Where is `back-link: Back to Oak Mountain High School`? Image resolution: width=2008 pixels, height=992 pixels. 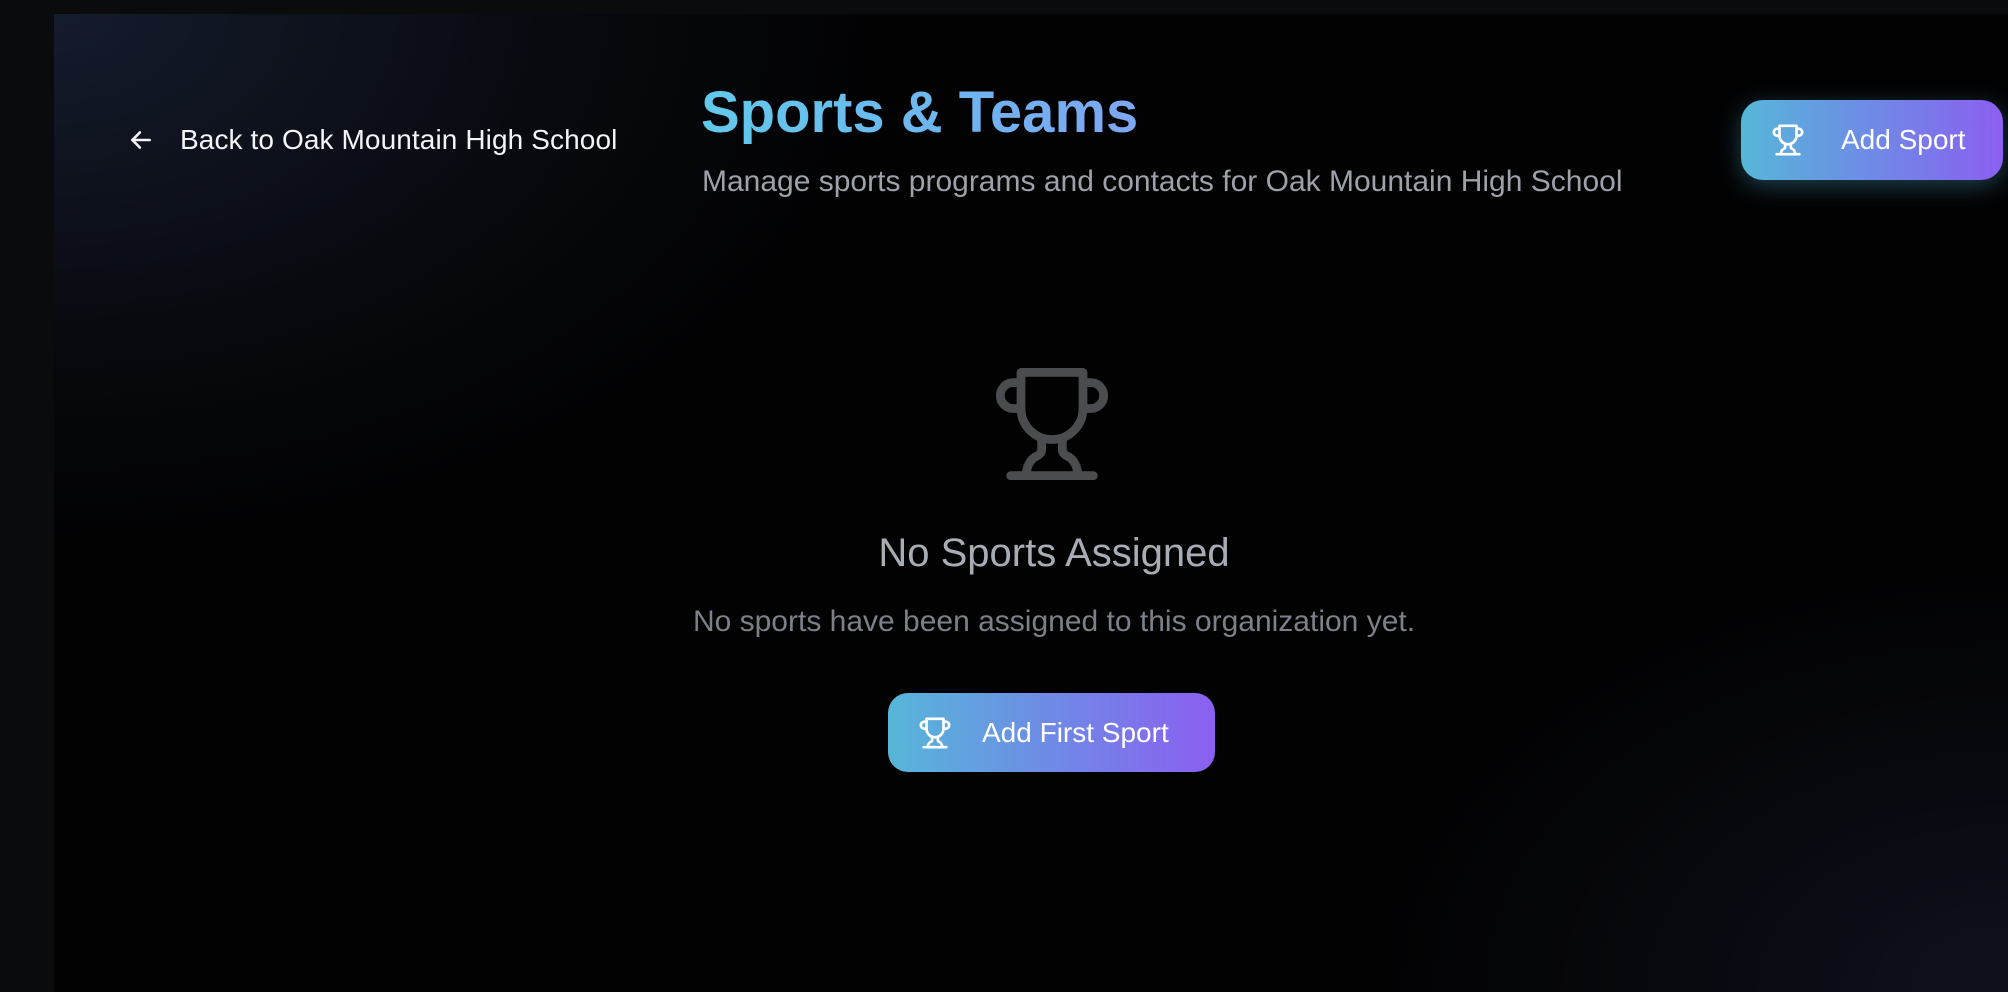
back-link: Back to Oak Mountain High School is located at coordinates (372, 140).